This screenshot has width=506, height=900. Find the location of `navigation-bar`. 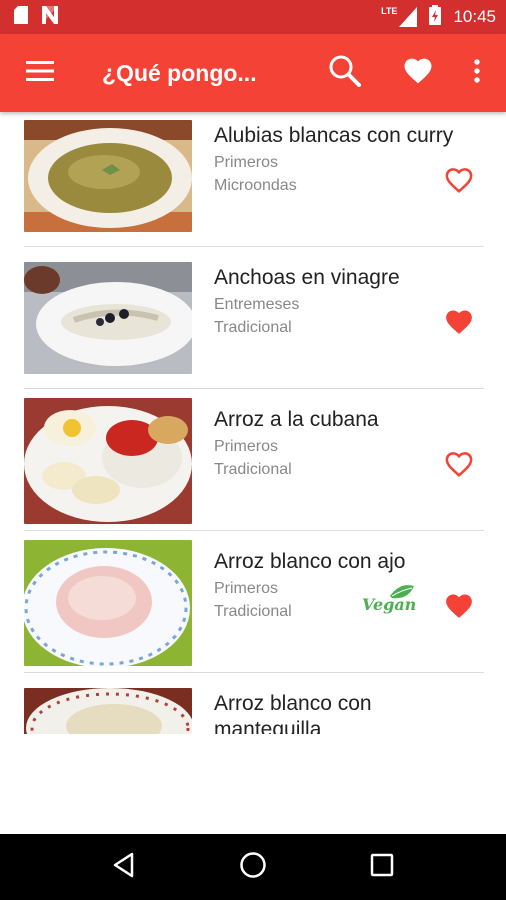

navigation-bar is located at coordinates (253, 867).